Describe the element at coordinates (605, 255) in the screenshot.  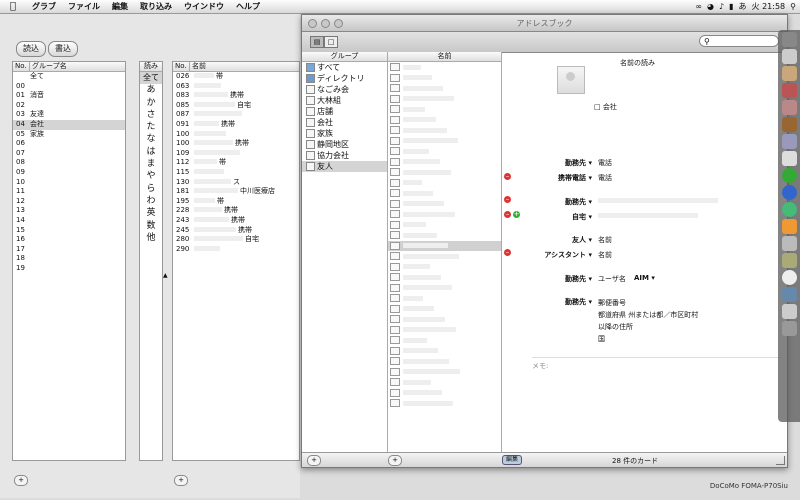
I see `assistant-value: 名前` at that location.